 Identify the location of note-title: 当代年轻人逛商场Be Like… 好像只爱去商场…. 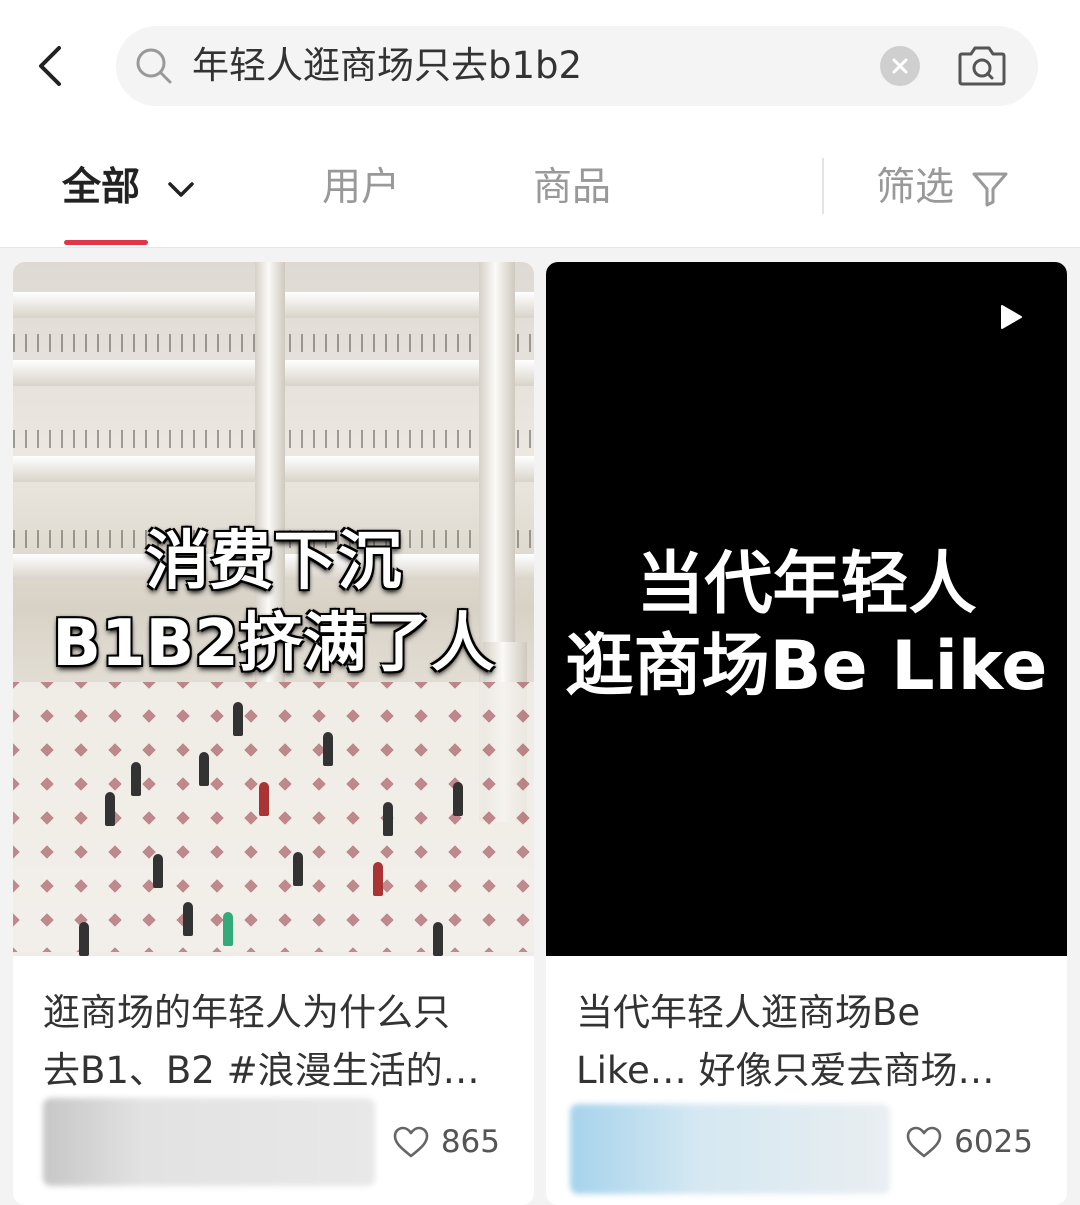
(809, 1042).